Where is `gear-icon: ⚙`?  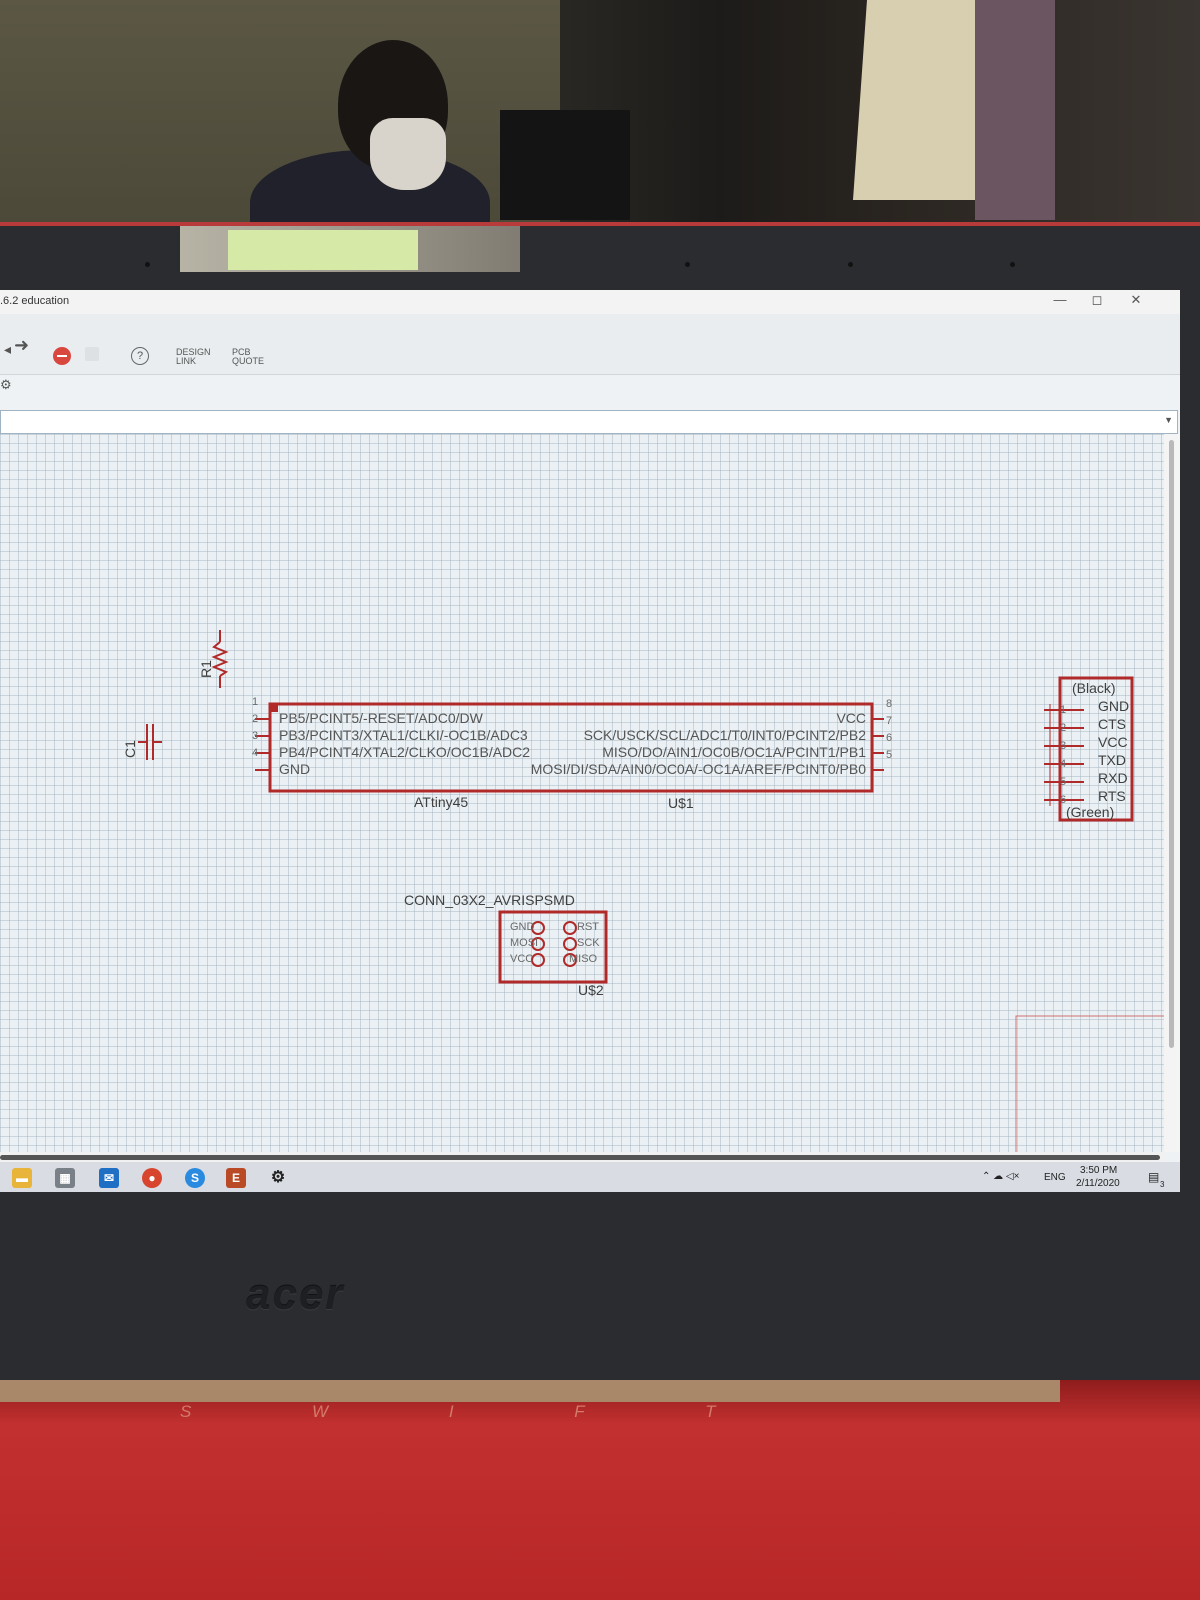
gear-icon: ⚙ is located at coordinates (6, 384).